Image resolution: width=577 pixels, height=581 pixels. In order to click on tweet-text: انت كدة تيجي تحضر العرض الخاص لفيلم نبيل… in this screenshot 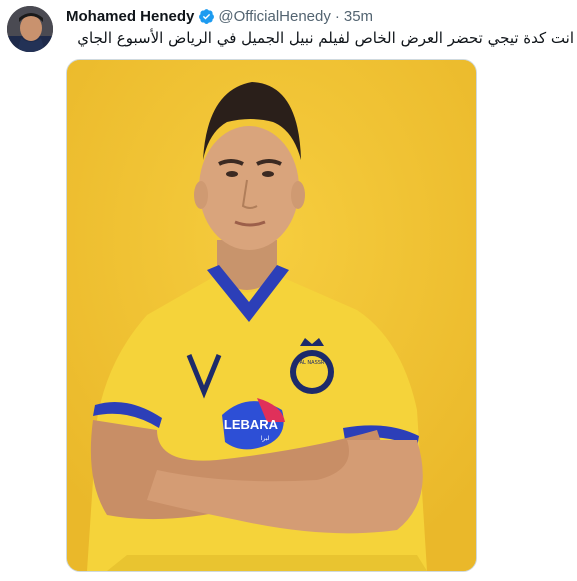, I will do `click(325, 38)`.